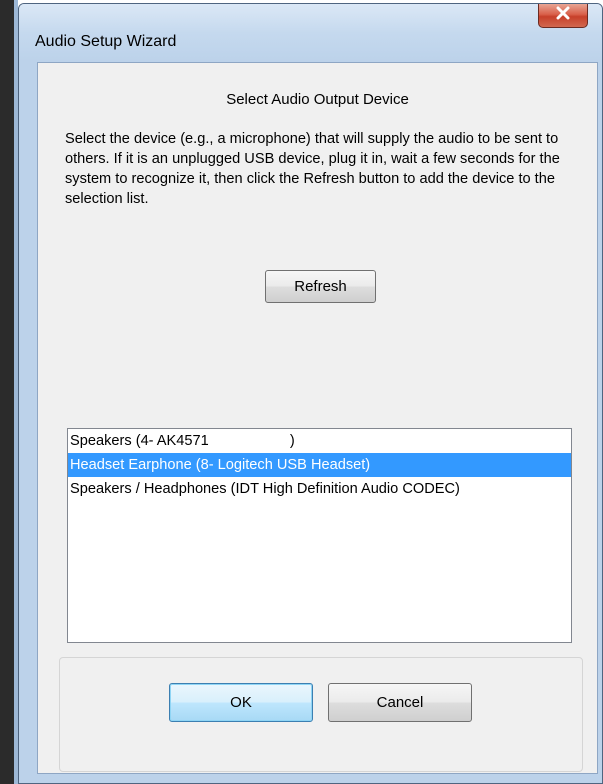 The width and height of the screenshot is (603, 784). I want to click on window-title: Audio Setup Wizard, so click(106, 41).